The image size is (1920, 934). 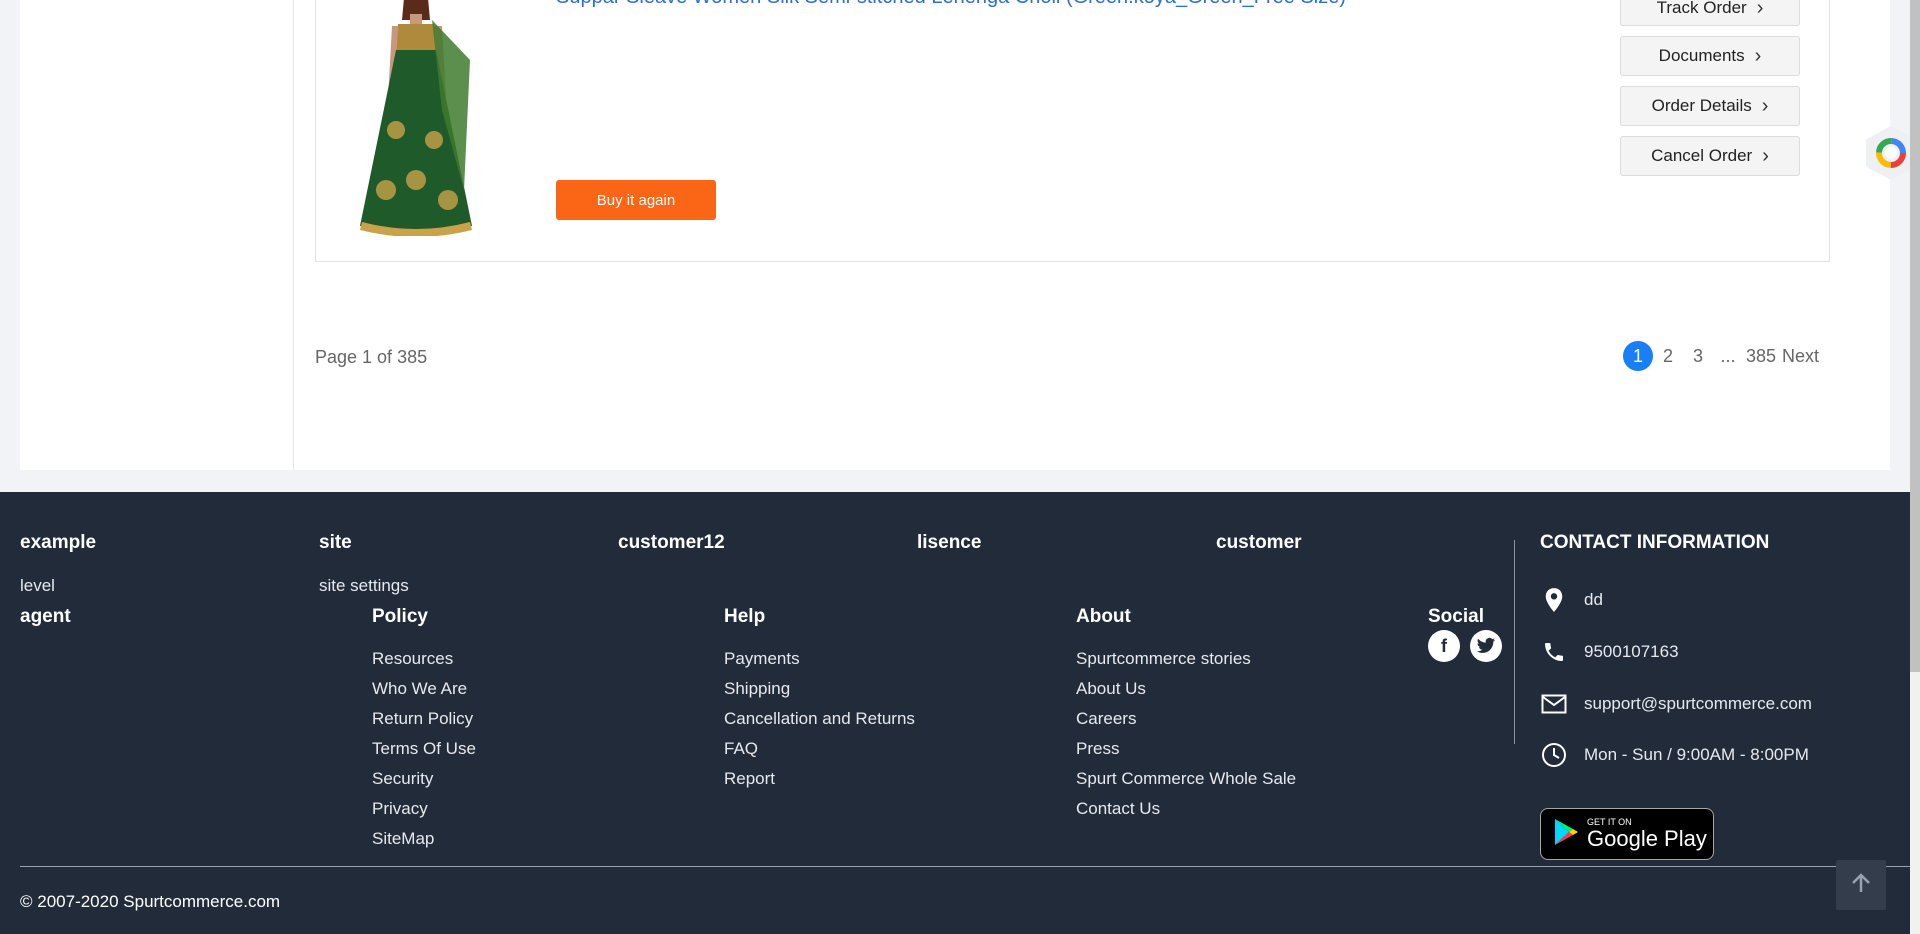 What do you see at coordinates (1444, 646) in the screenshot?
I see `facebook-icon: f` at bounding box center [1444, 646].